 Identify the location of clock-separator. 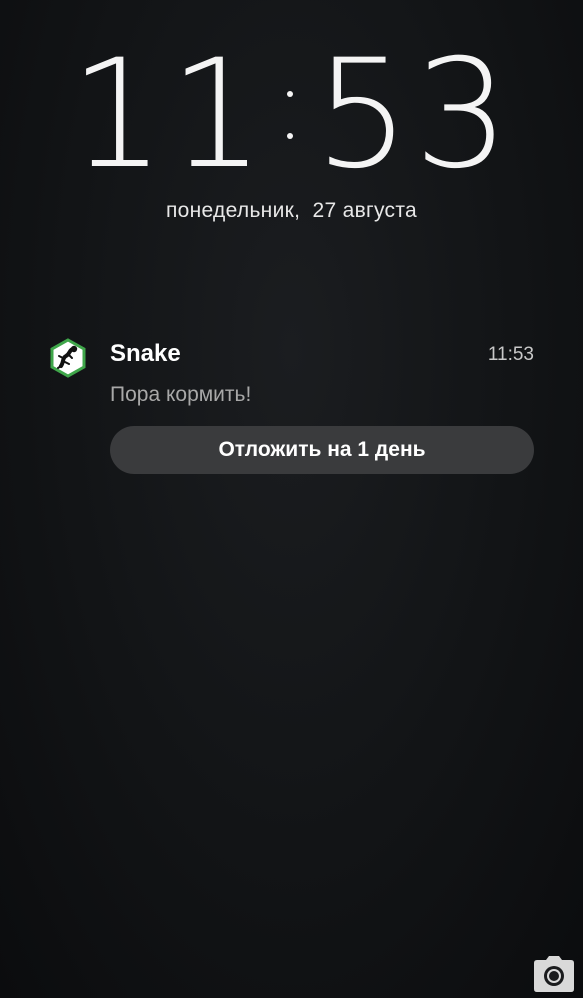
(289, 115).